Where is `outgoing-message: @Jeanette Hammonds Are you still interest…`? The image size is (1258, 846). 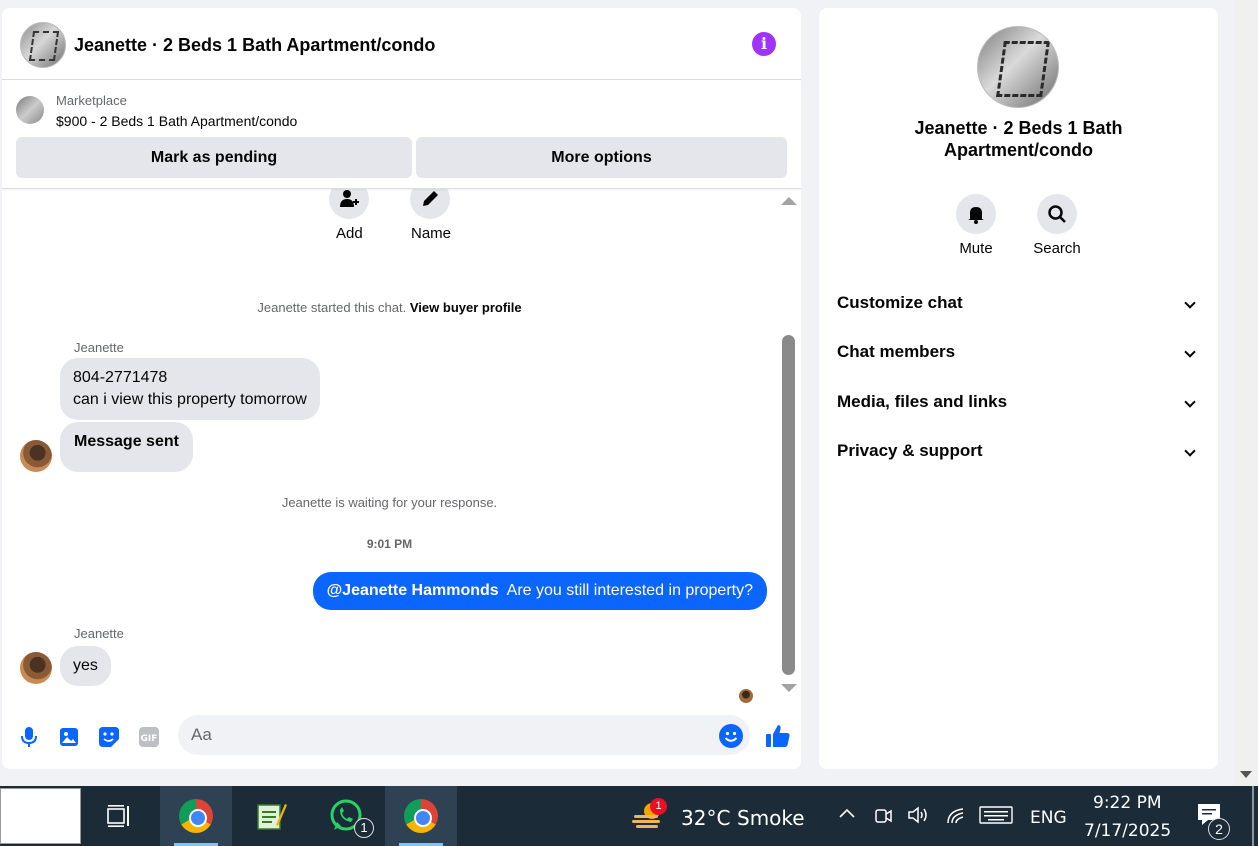 outgoing-message: @Jeanette Hammonds Are you still interest… is located at coordinates (539, 591).